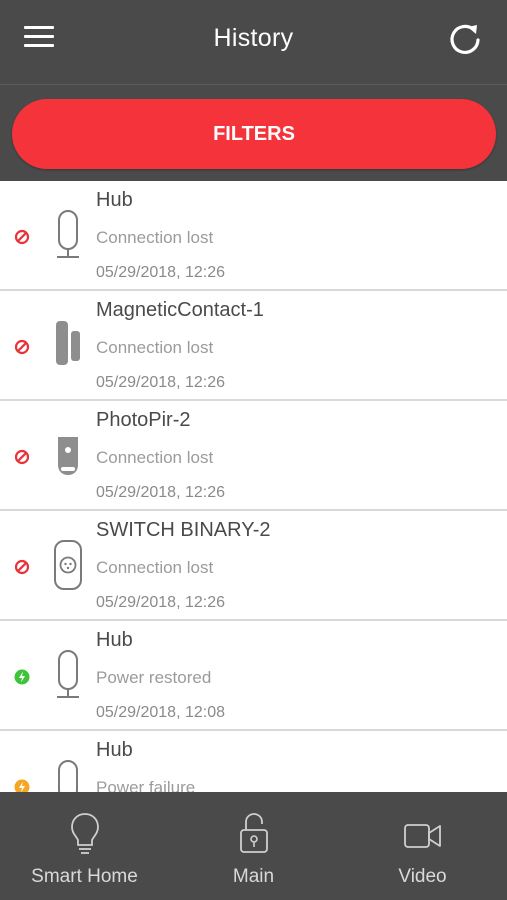  Describe the element at coordinates (253, 876) in the screenshot. I see `tab-label-main: Main` at that location.